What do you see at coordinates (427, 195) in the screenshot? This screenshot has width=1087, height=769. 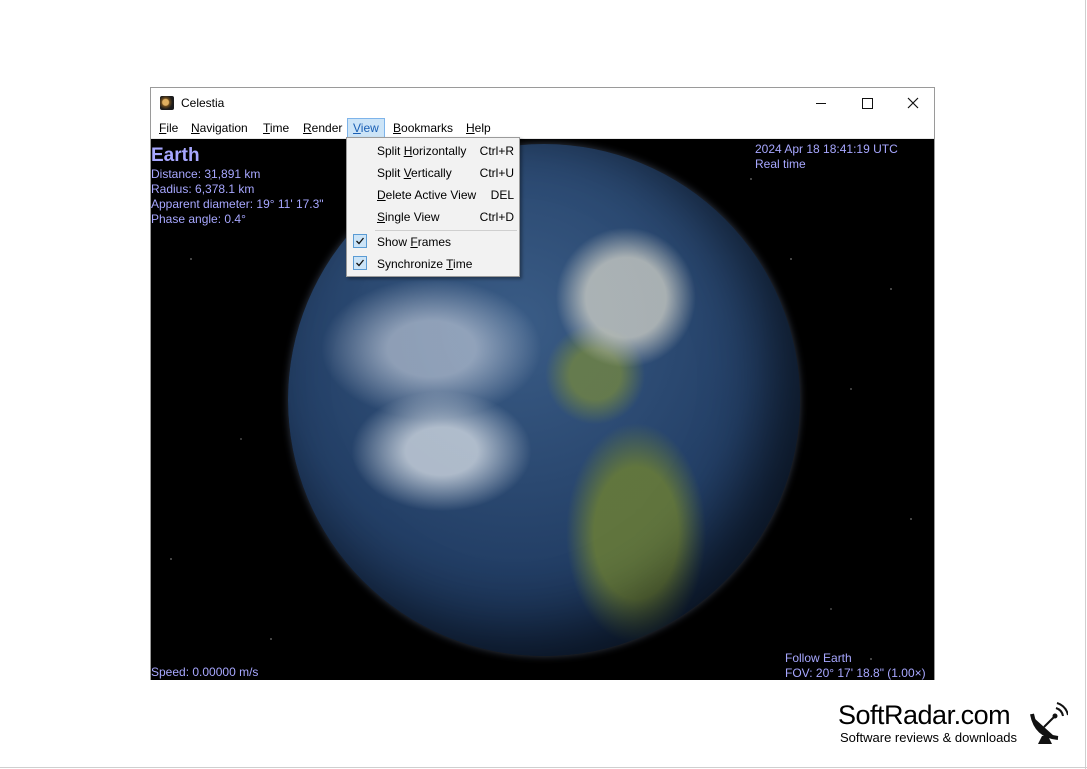 I see `menu-item-label: Delete Active View` at bounding box center [427, 195].